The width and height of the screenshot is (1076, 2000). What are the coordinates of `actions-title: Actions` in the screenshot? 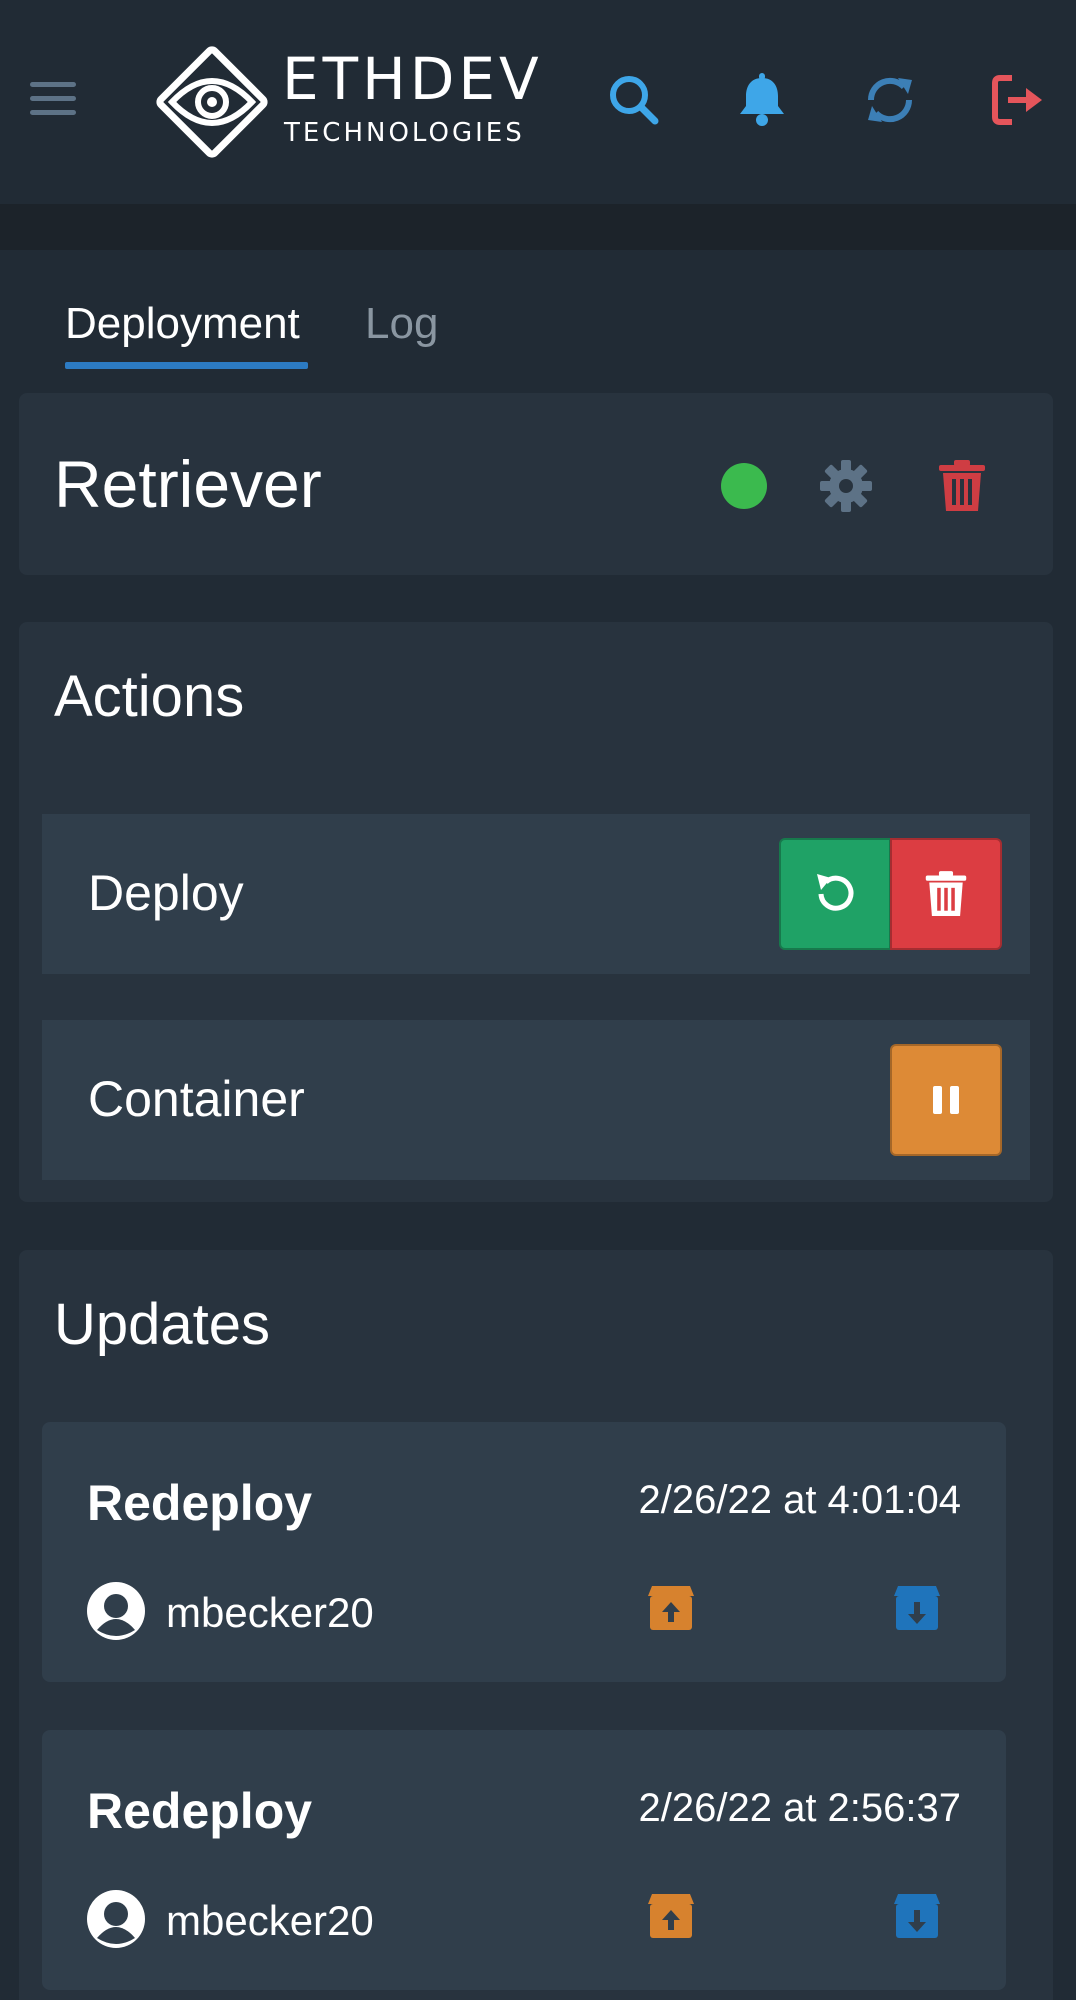 It's located at (149, 696).